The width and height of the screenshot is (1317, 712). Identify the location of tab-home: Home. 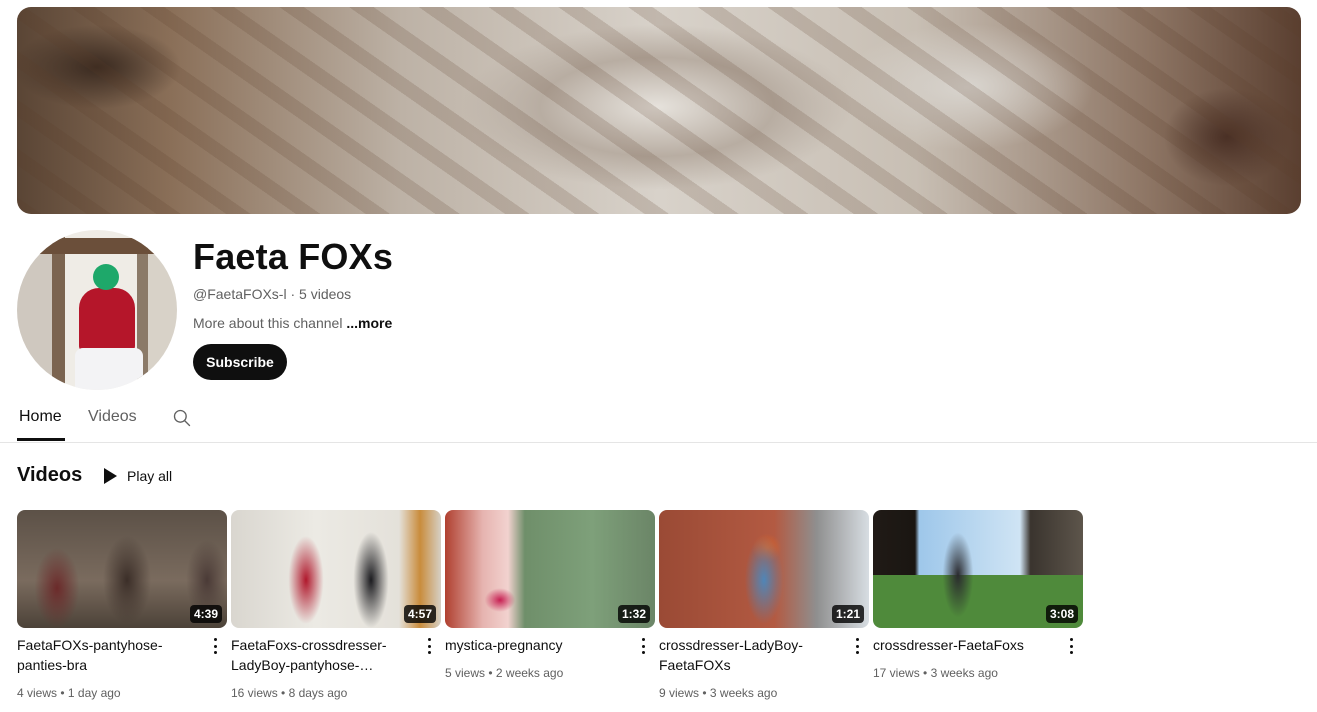
(40, 417).